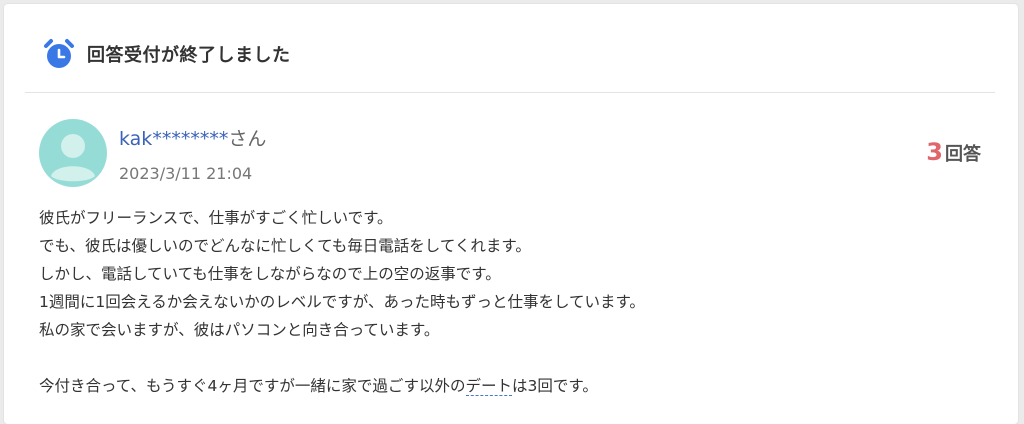  I want to click on body-line: 1週間に1回会えるか会えないかのレベルですが、あった時もずっと仕事をしています。, so click(342, 302).